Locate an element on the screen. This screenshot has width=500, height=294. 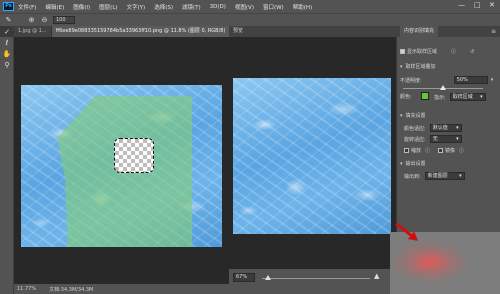
overlay-color-row: 颜色: is located at coordinates (406, 96).